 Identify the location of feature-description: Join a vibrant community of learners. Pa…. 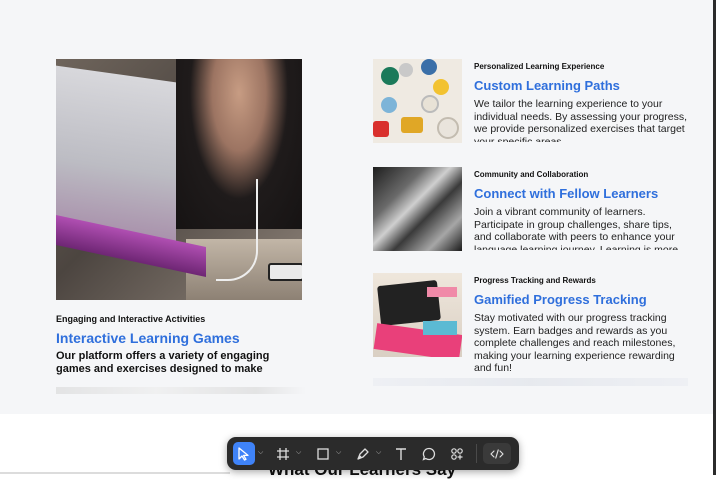
(576, 228).